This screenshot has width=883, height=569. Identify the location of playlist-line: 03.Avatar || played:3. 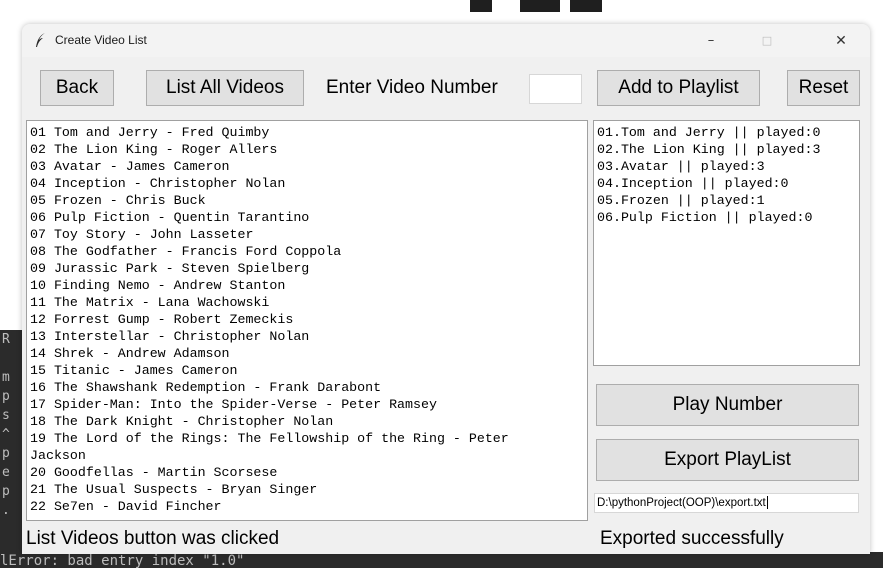
(681, 166).